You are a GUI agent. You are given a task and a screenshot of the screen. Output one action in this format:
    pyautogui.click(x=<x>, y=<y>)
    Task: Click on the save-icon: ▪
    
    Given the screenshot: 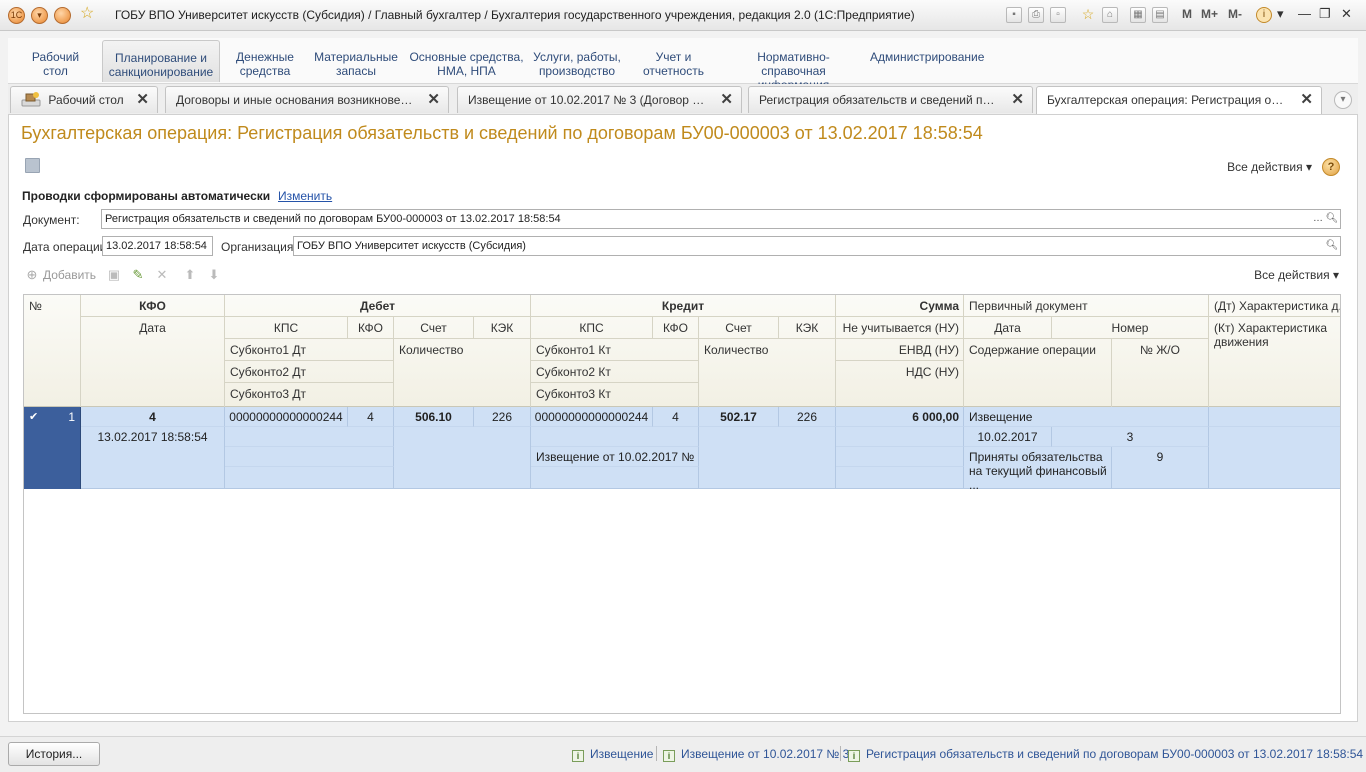 What is the action you would take?
    pyautogui.click(x=1014, y=15)
    